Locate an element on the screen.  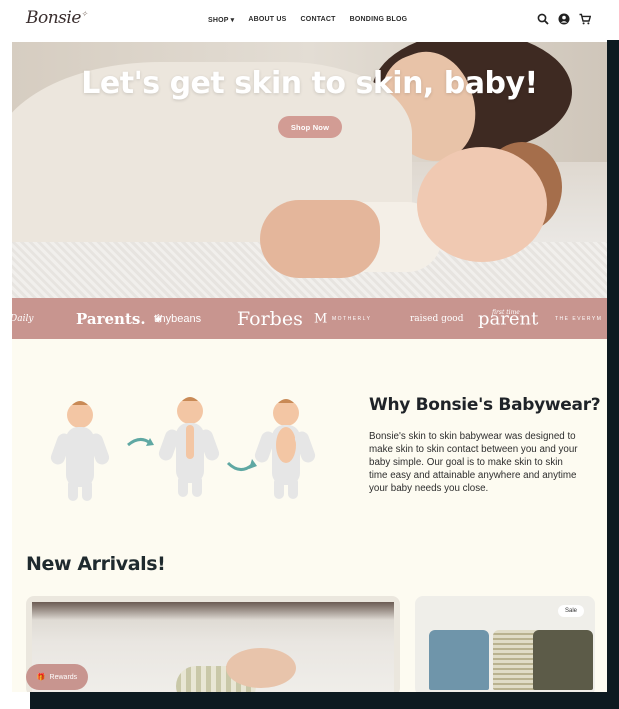
account-icon is located at coordinates (564, 19).